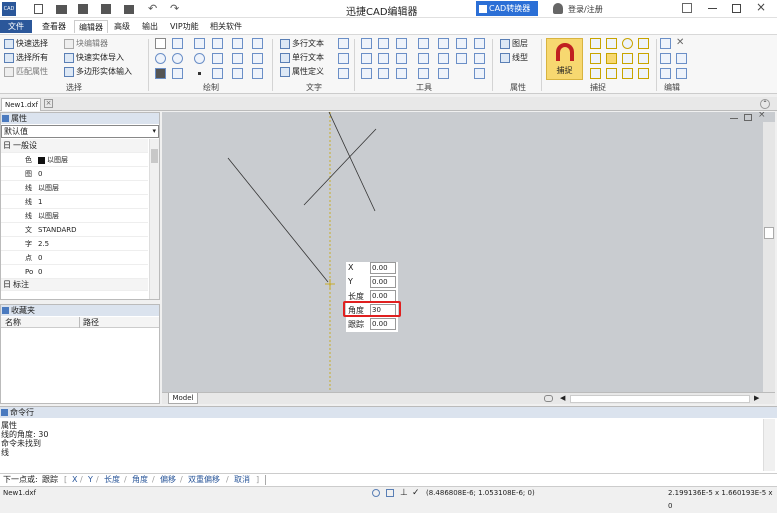  What do you see at coordinates (643, 58) in the screenshot?
I see `snap-insertion-icon` at bounding box center [643, 58].